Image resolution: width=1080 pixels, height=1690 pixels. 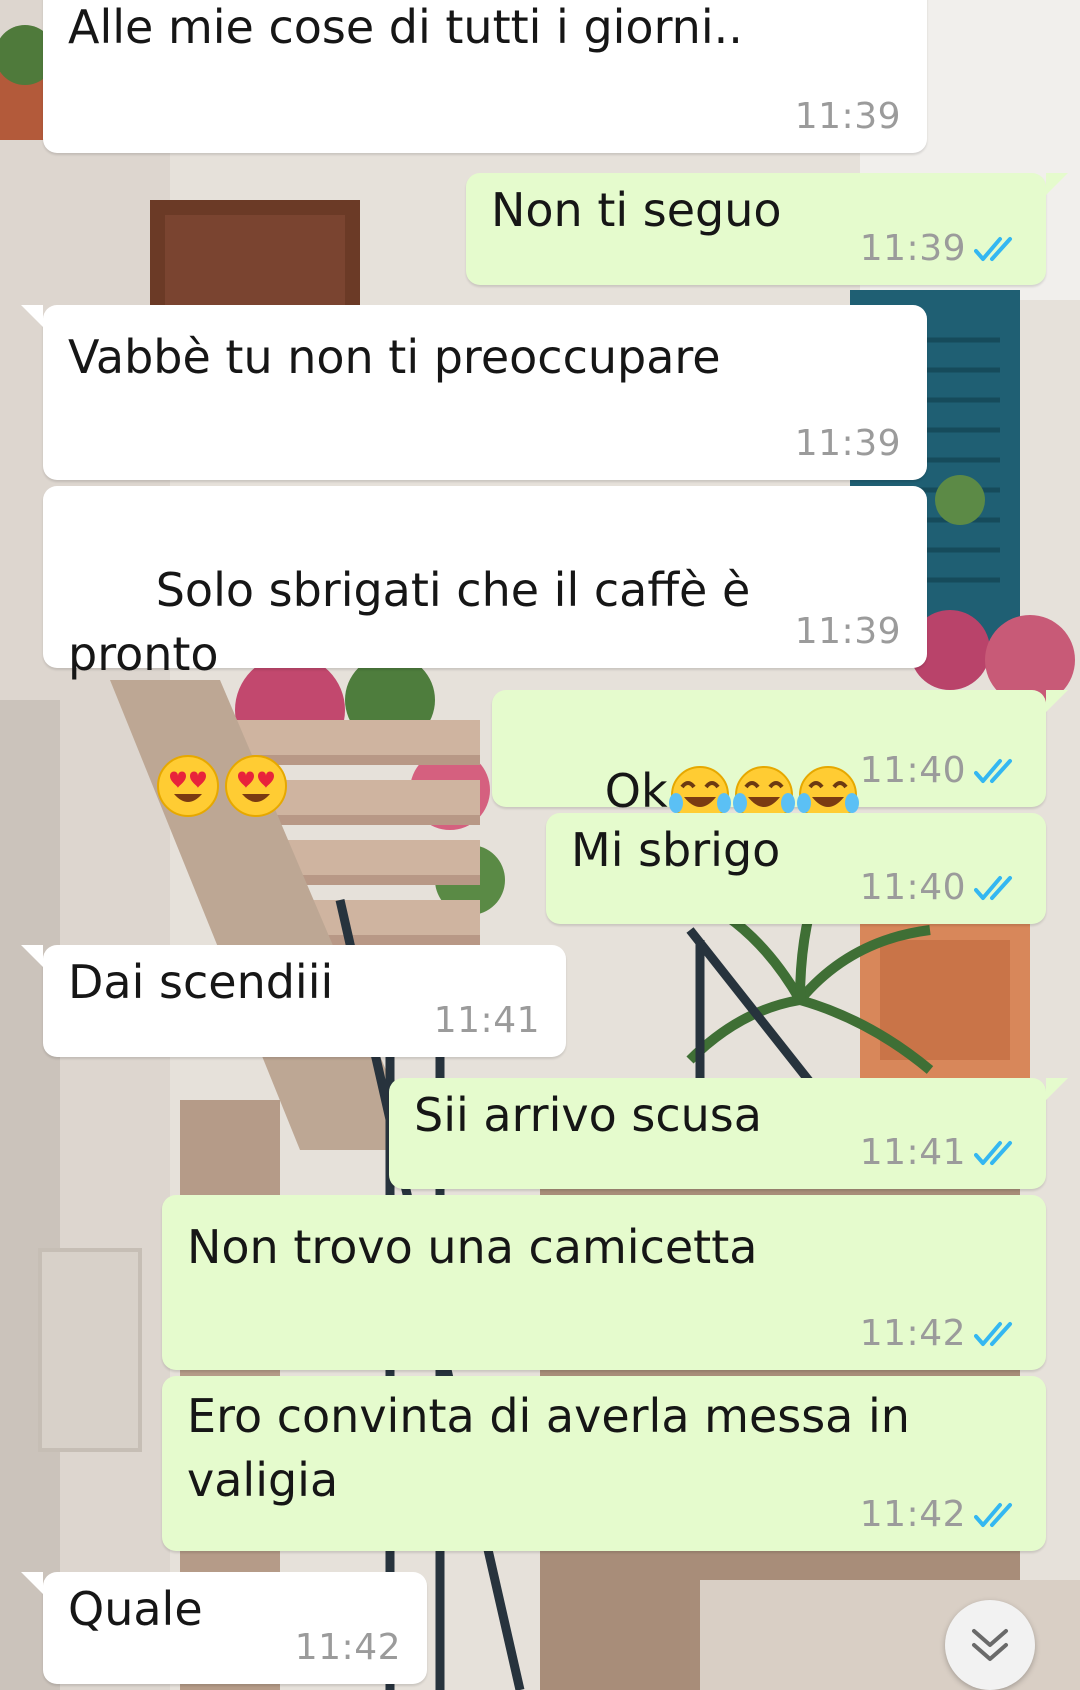 What do you see at coordinates (474, 392) in the screenshot?
I see `message-incoming: Vabbè tu non ti preoccupare 11:39` at bounding box center [474, 392].